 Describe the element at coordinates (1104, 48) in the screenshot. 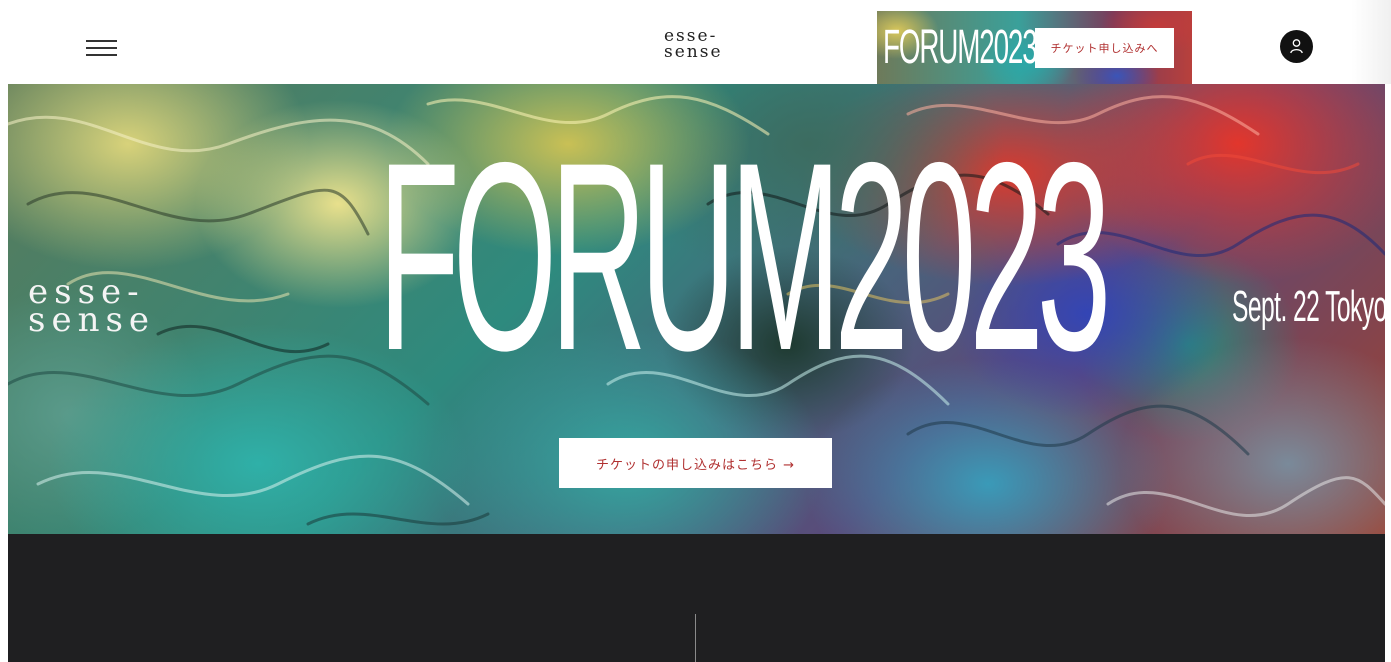

I see `ticket-apply-button: チケット申し込みへ` at that location.